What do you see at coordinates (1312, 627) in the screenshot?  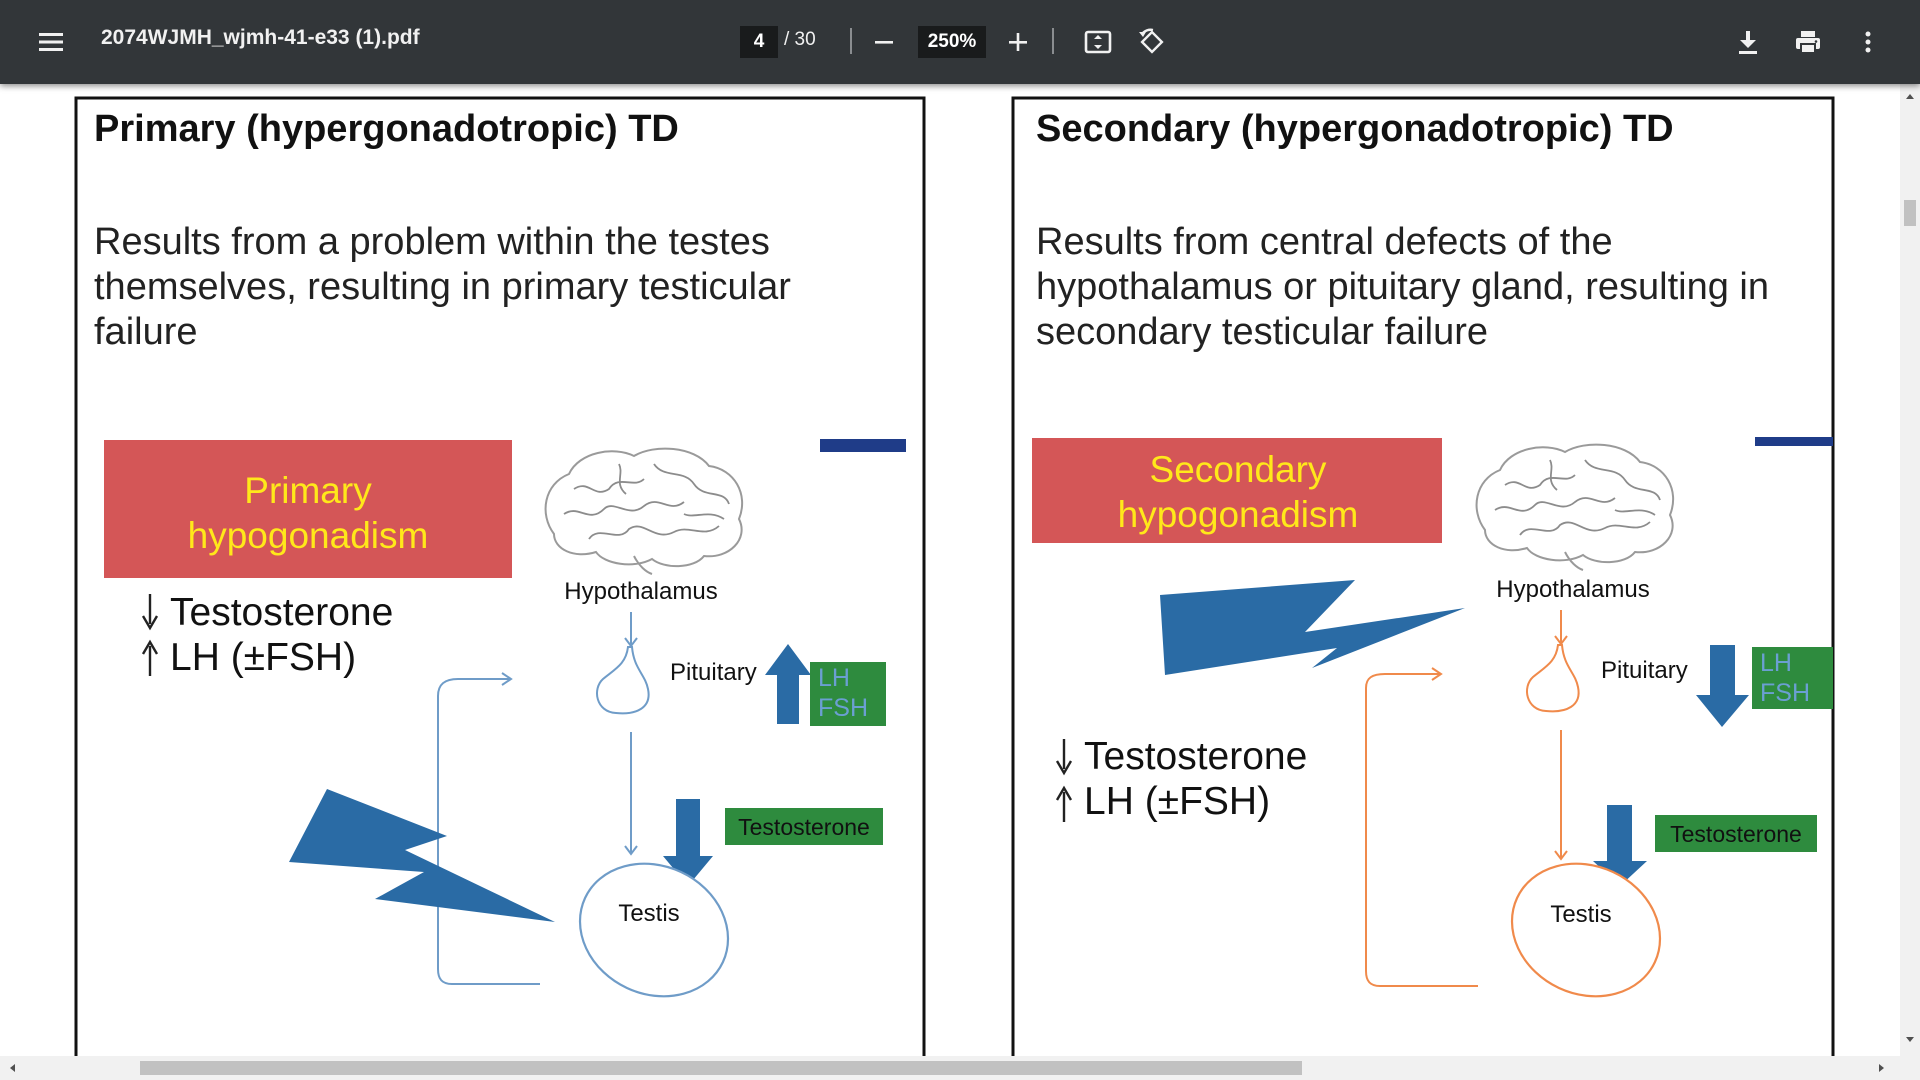 I see `secondary-lightning-icon` at bounding box center [1312, 627].